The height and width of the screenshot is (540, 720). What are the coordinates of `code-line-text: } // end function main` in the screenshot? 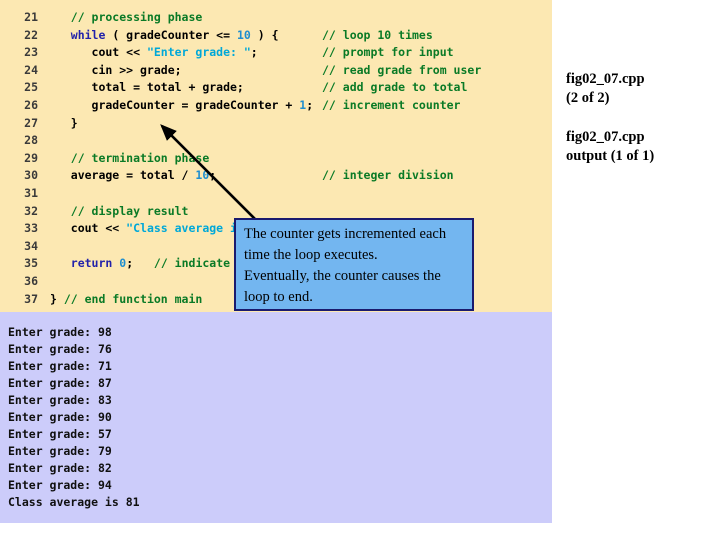 It's located at (120, 300).